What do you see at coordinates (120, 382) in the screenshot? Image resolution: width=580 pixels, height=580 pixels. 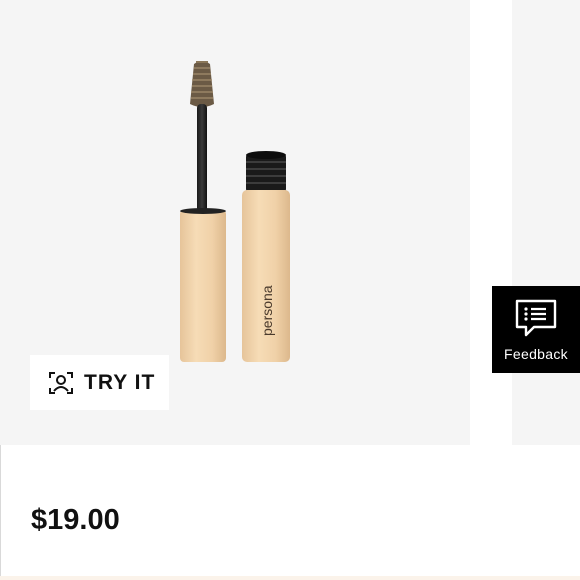 I see `try-it-label: TRY IT` at bounding box center [120, 382].